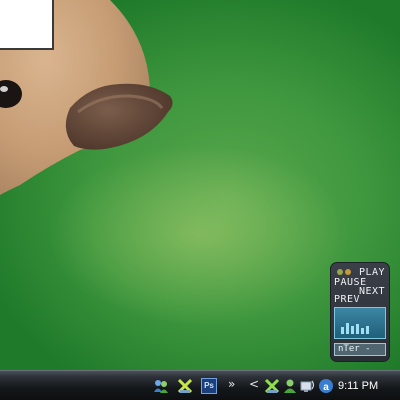 The image size is (400, 400). What do you see at coordinates (254, 384) in the screenshot?
I see `collapse-tray-icon: <` at bounding box center [254, 384].